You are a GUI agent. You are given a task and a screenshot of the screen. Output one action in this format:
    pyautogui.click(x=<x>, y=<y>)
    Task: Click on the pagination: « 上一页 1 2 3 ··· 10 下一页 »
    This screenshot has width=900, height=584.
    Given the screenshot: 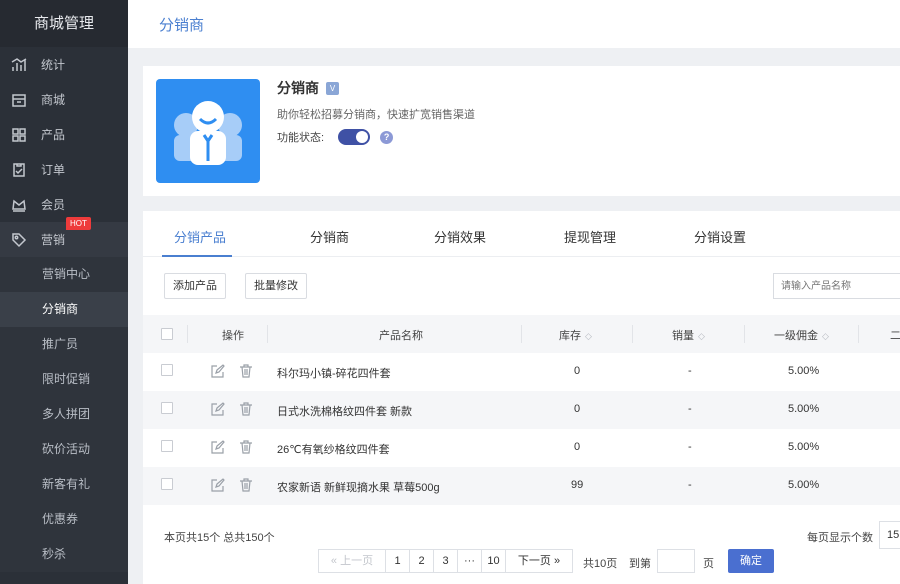 What is the action you would take?
    pyautogui.click(x=445, y=561)
    